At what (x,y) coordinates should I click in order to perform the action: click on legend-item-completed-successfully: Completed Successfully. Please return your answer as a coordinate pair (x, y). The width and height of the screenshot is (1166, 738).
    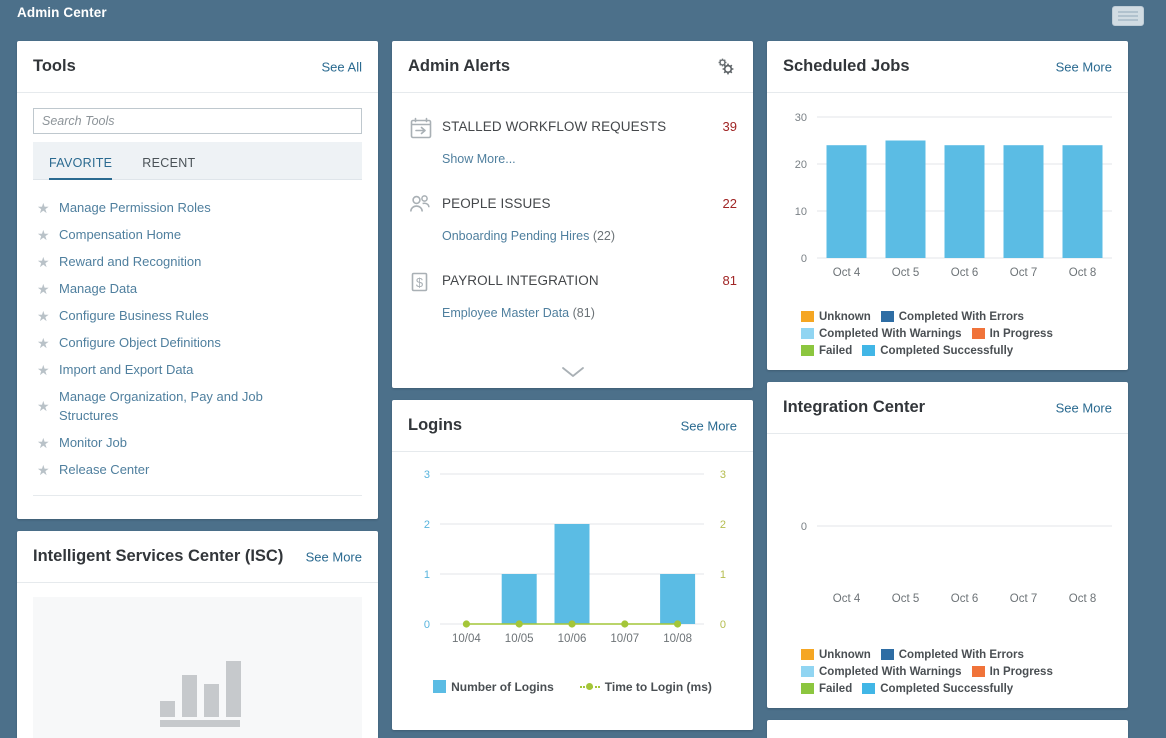
    Looking at the image, I should click on (937, 688).